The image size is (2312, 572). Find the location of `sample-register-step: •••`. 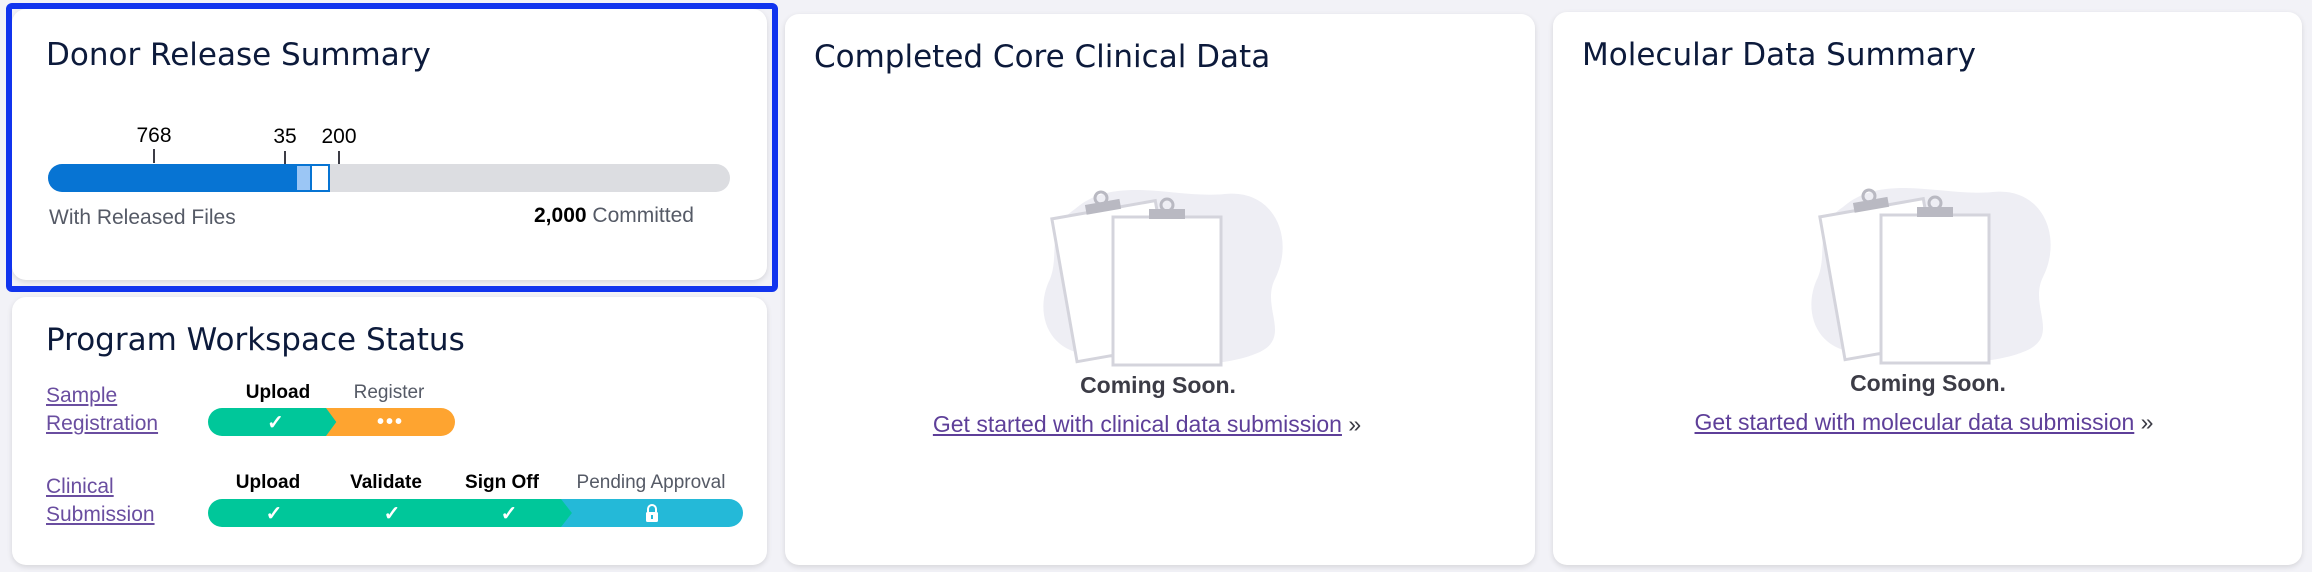

sample-register-step: ••• is located at coordinates (390, 422).